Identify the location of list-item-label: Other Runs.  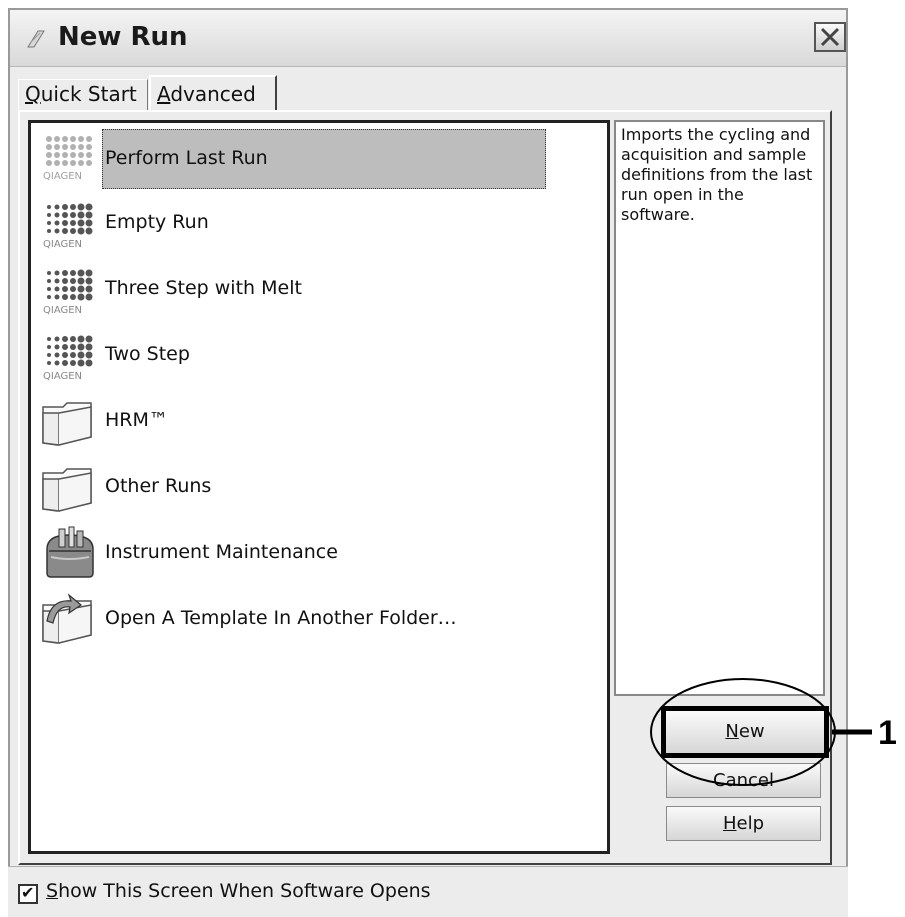
(158, 486).